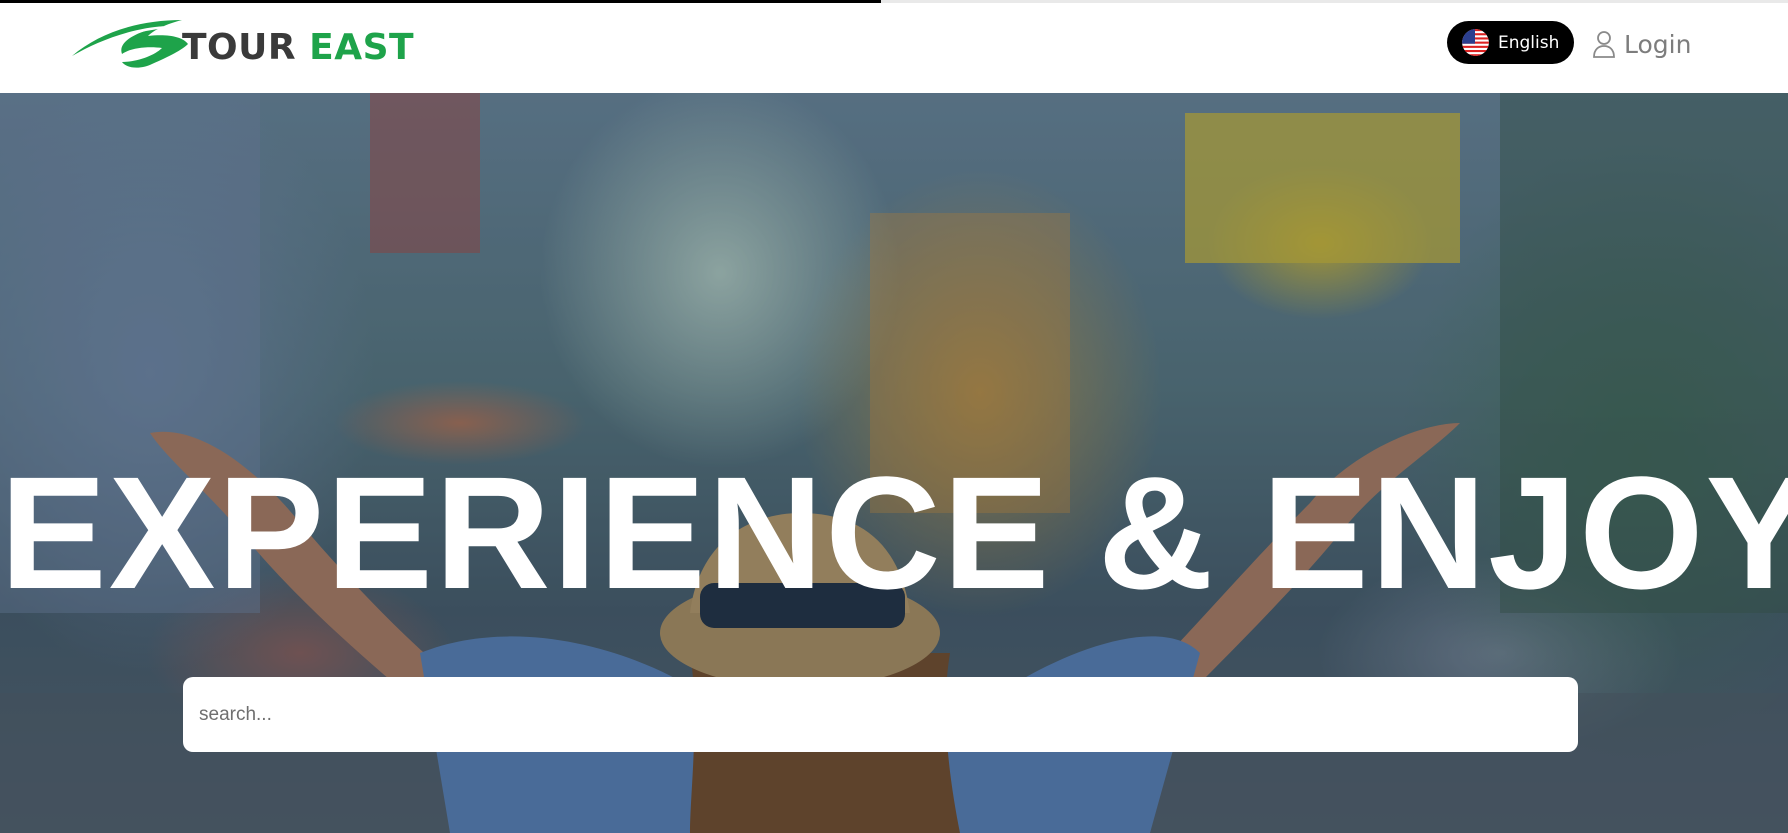 Image resolution: width=1788 pixels, height=833 pixels. I want to click on search-input, so click(880, 714).